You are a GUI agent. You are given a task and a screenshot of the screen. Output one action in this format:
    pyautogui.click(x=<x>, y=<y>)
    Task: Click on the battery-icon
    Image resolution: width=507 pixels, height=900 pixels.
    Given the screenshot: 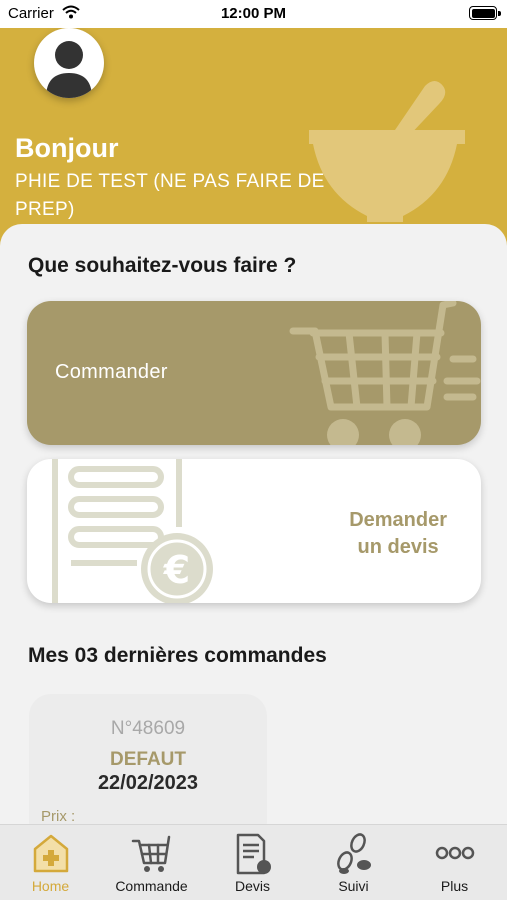 What is the action you would take?
    pyautogui.click(x=483, y=13)
    